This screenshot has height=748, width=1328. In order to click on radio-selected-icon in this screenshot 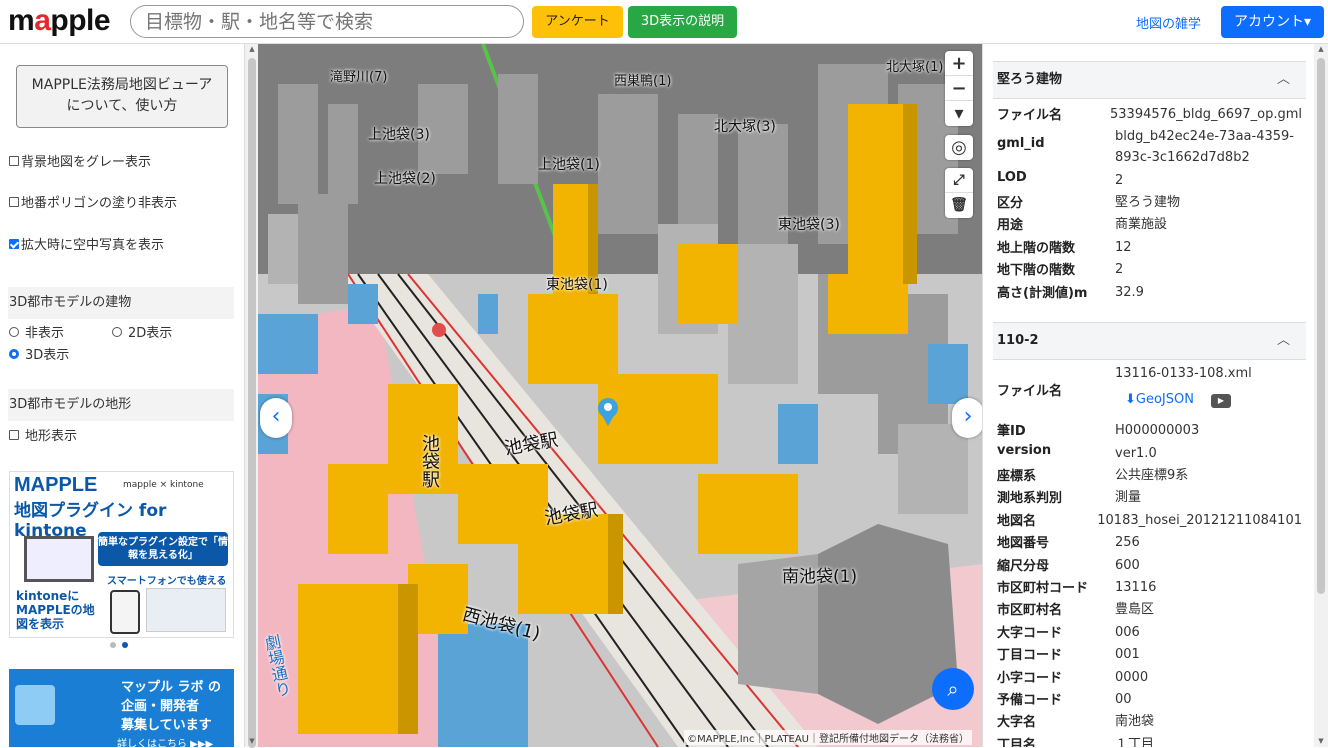, I will do `click(14, 353)`.